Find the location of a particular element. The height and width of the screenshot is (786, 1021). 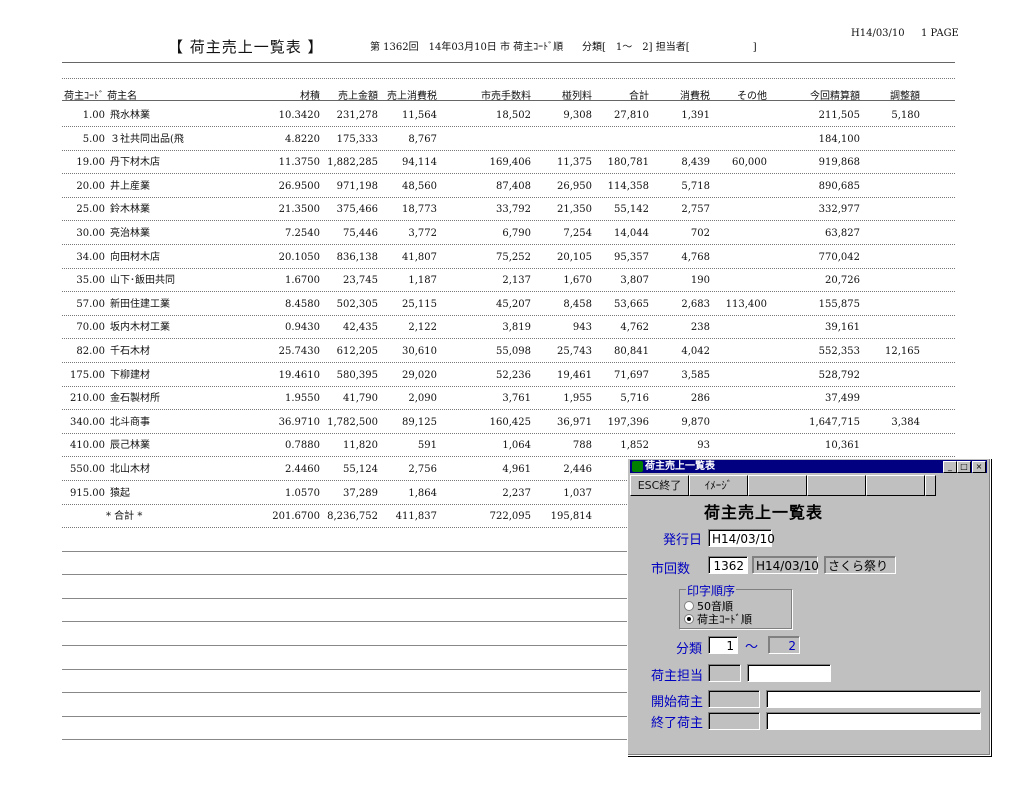

cell-value: 89,125 is located at coordinates (419, 422).